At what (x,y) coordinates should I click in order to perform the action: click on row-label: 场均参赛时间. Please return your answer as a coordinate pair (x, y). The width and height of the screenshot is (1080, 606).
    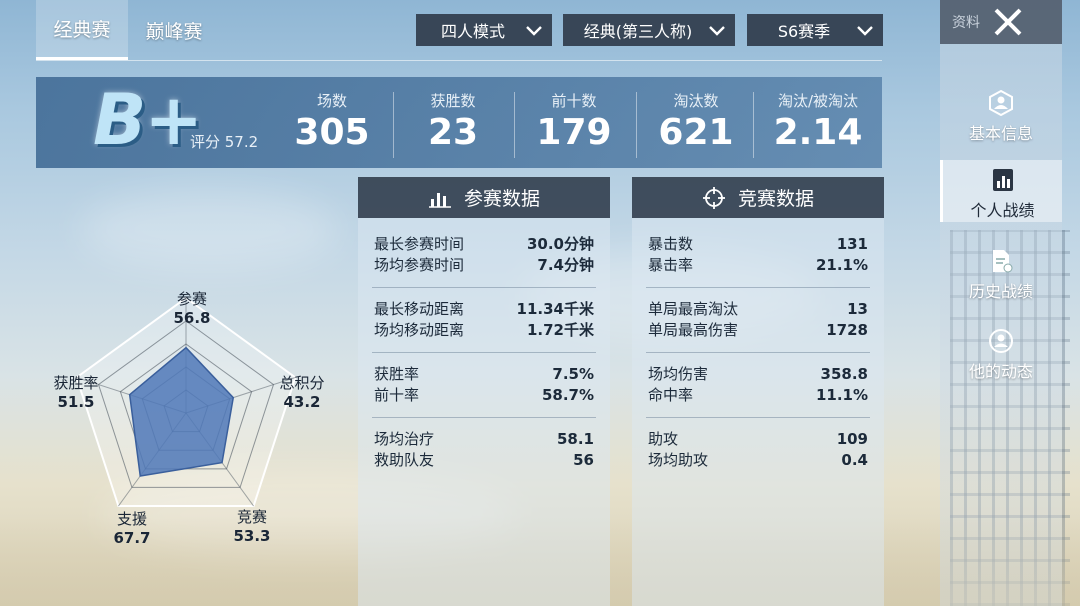
    Looking at the image, I should click on (419, 265).